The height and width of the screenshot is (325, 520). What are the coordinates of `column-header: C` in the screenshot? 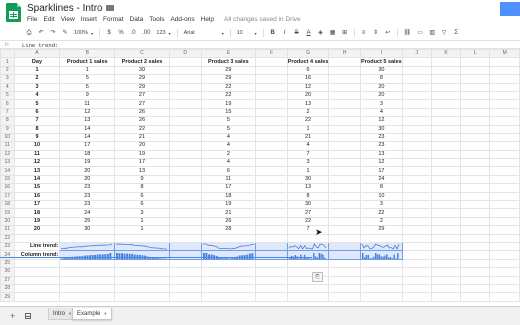 It's located at (142, 54).